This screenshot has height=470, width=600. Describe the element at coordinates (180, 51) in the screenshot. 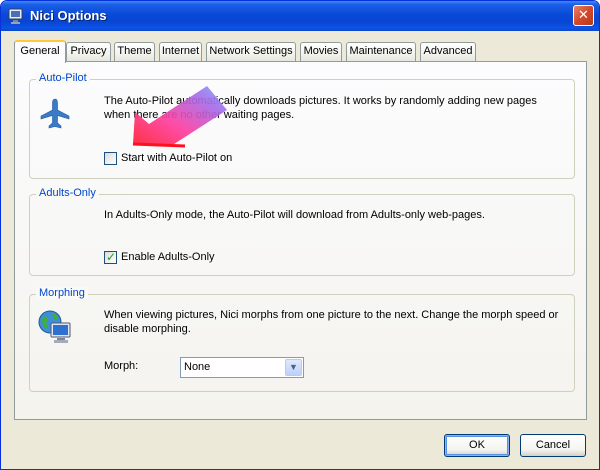

I see `tab-internet: Internet` at that location.